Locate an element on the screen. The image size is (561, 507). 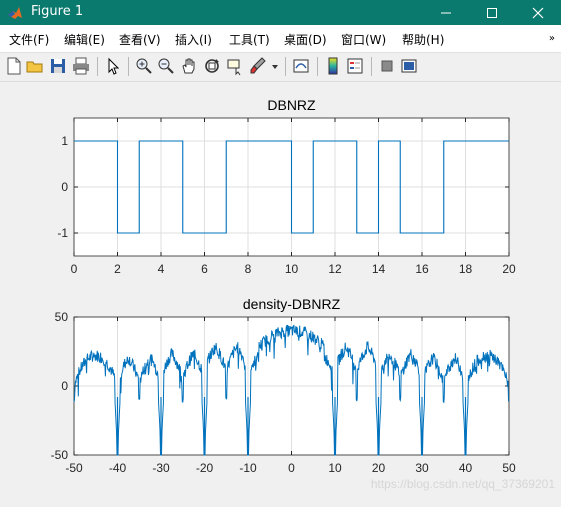
data-cursor-icon is located at coordinates (235, 66).